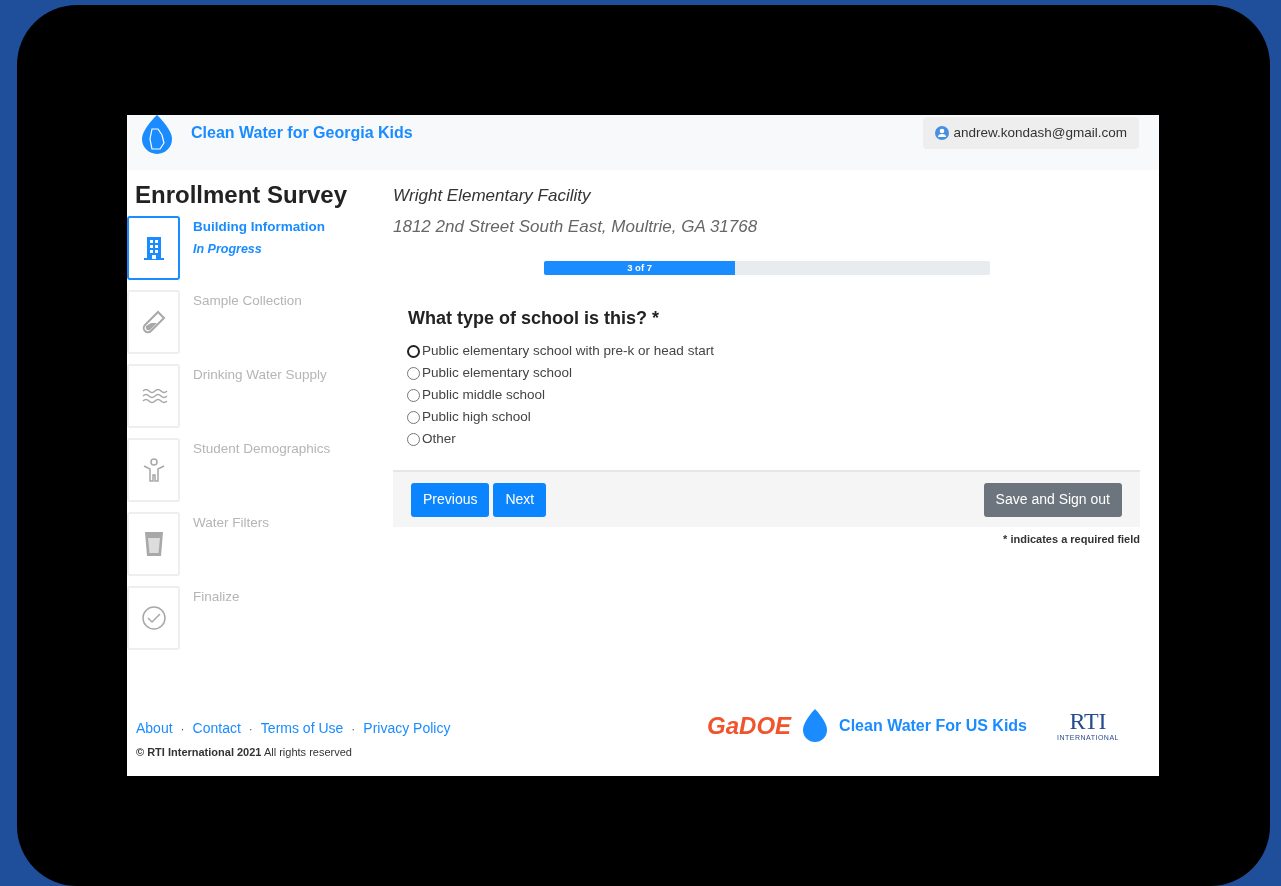 The width and height of the screenshot is (1281, 886). I want to click on next-button: Next, so click(520, 499).